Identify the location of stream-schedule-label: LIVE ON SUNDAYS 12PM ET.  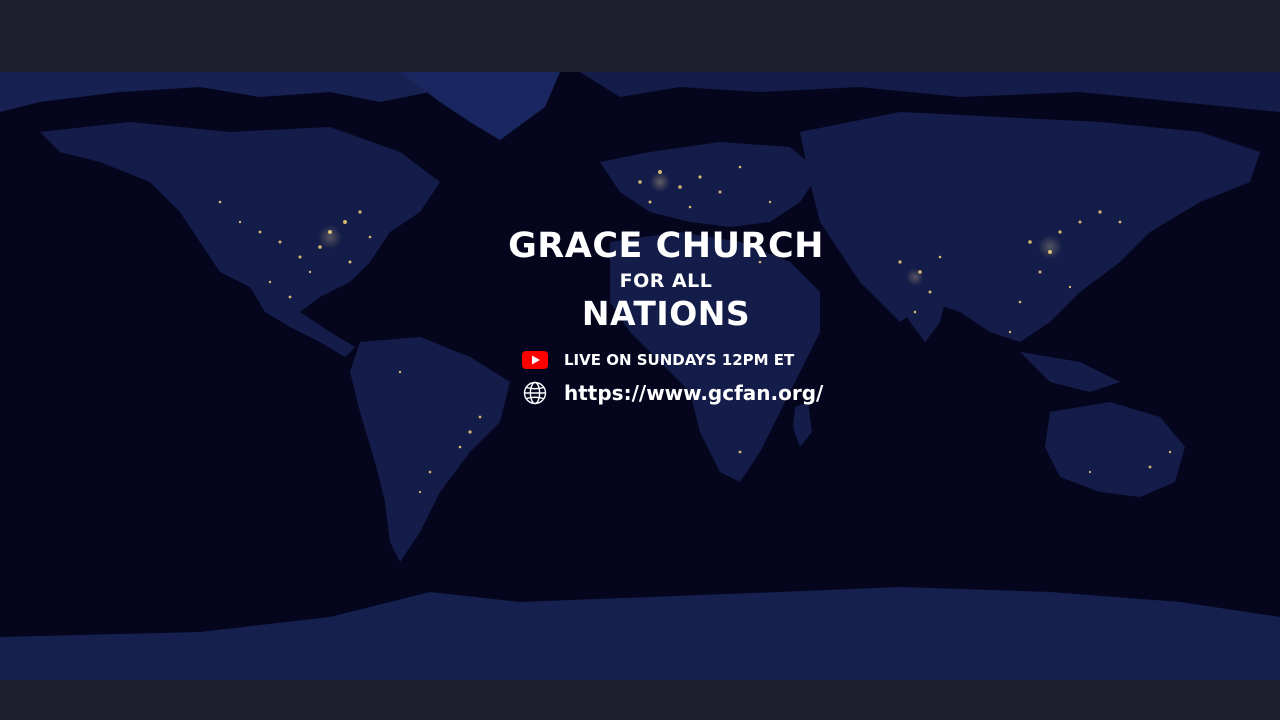
(679, 360).